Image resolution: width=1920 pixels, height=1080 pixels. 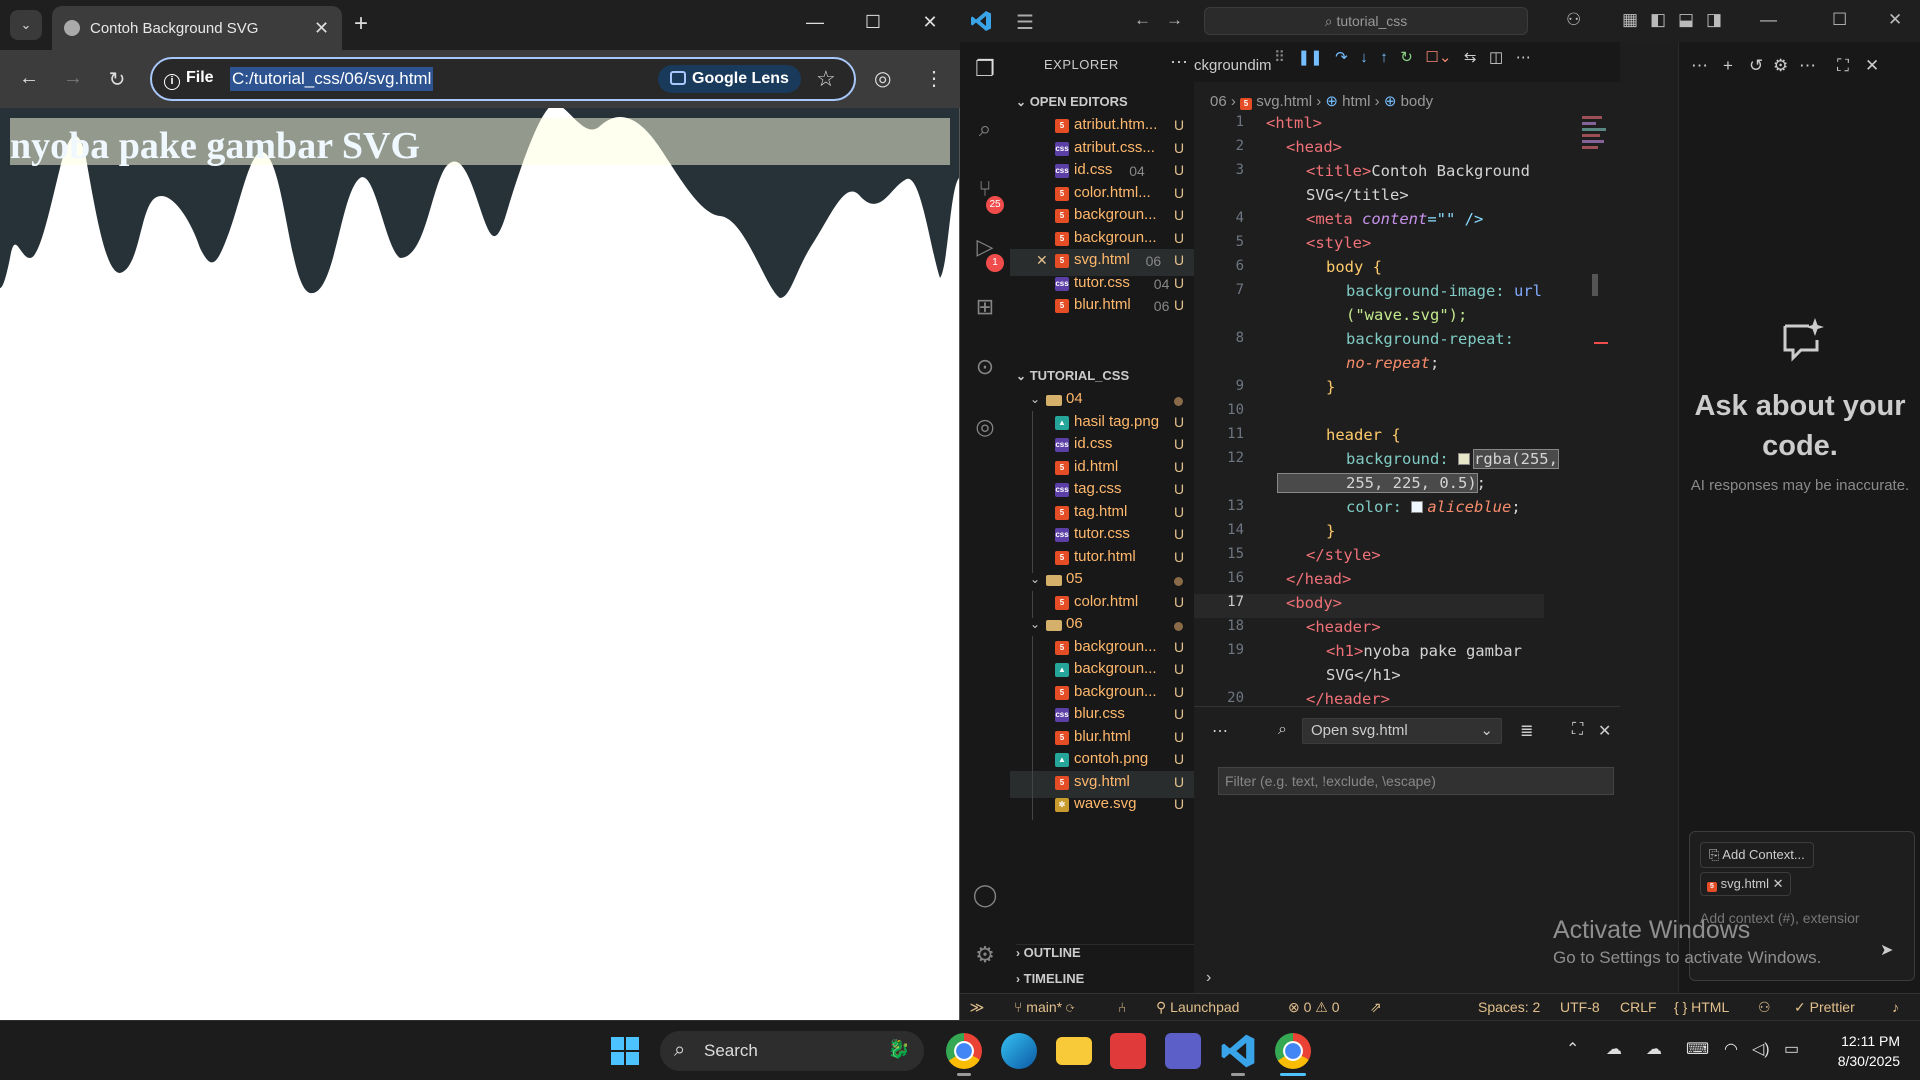 I want to click on toggle-sidebar-icon: ◧, so click(x=1658, y=20).